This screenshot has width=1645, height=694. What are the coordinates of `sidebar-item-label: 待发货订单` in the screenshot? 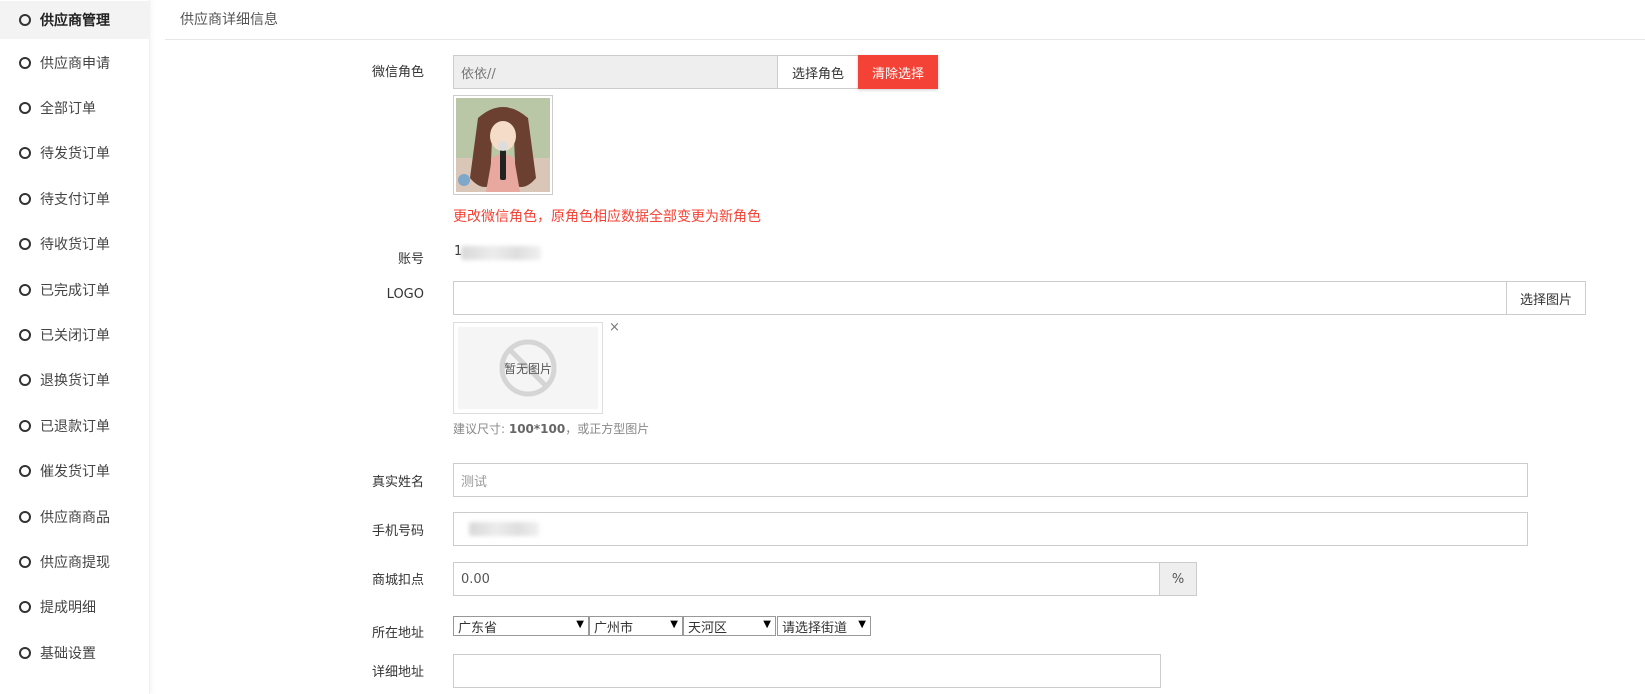 It's located at (75, 154).